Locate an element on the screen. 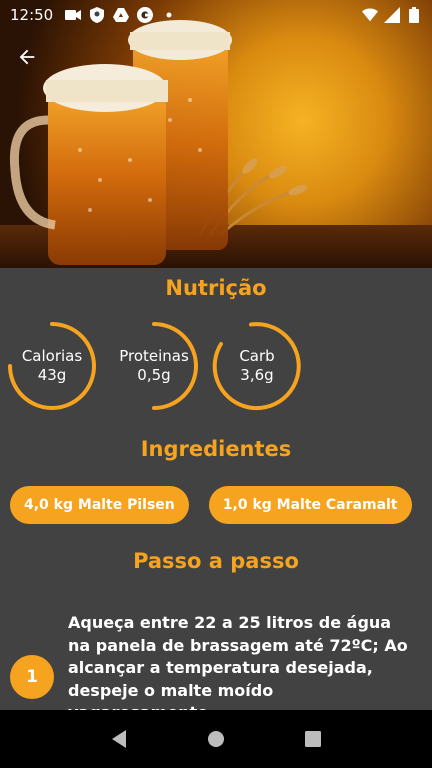 This screenshot has height=768, width=432. back-triangle-icon is located at coordinates (118, 739).